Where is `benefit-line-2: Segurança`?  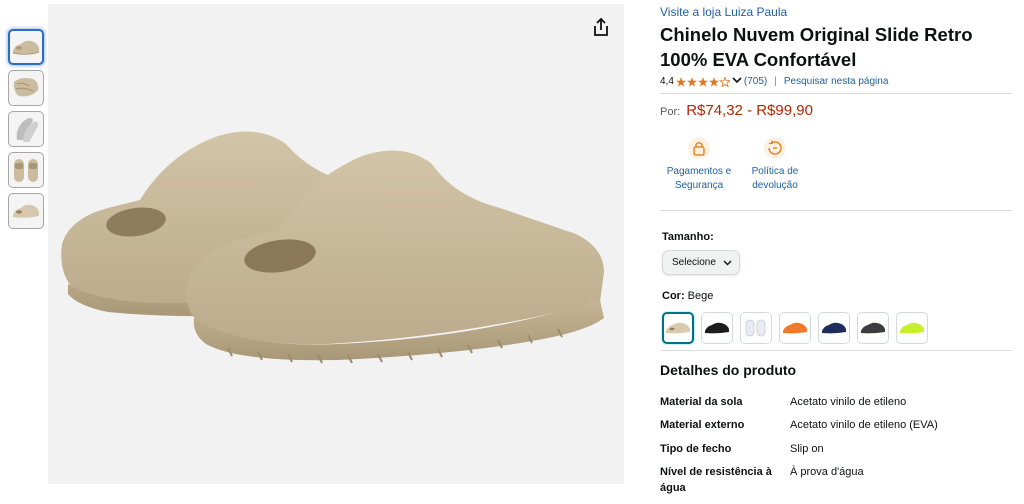
benefit-line-2: Segurança is located at coordinates (699, 185).